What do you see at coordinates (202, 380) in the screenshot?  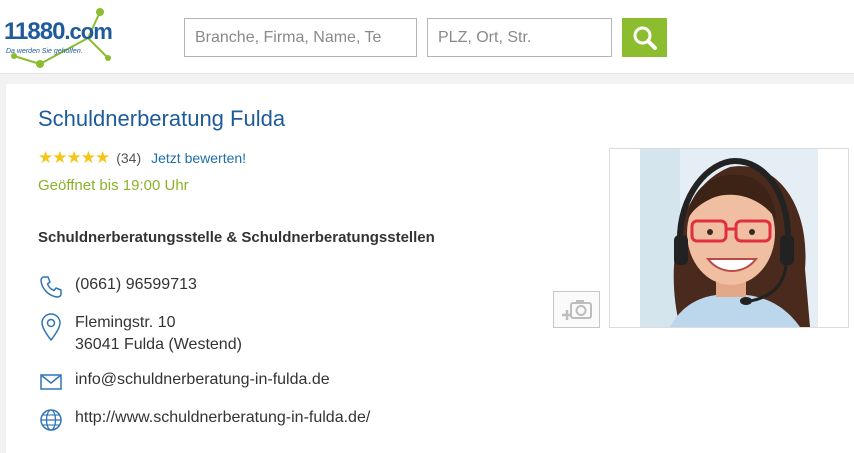 I see `email-link: info@schuldnerberatung-in-fulda.de` at bounding box center [202, 380].